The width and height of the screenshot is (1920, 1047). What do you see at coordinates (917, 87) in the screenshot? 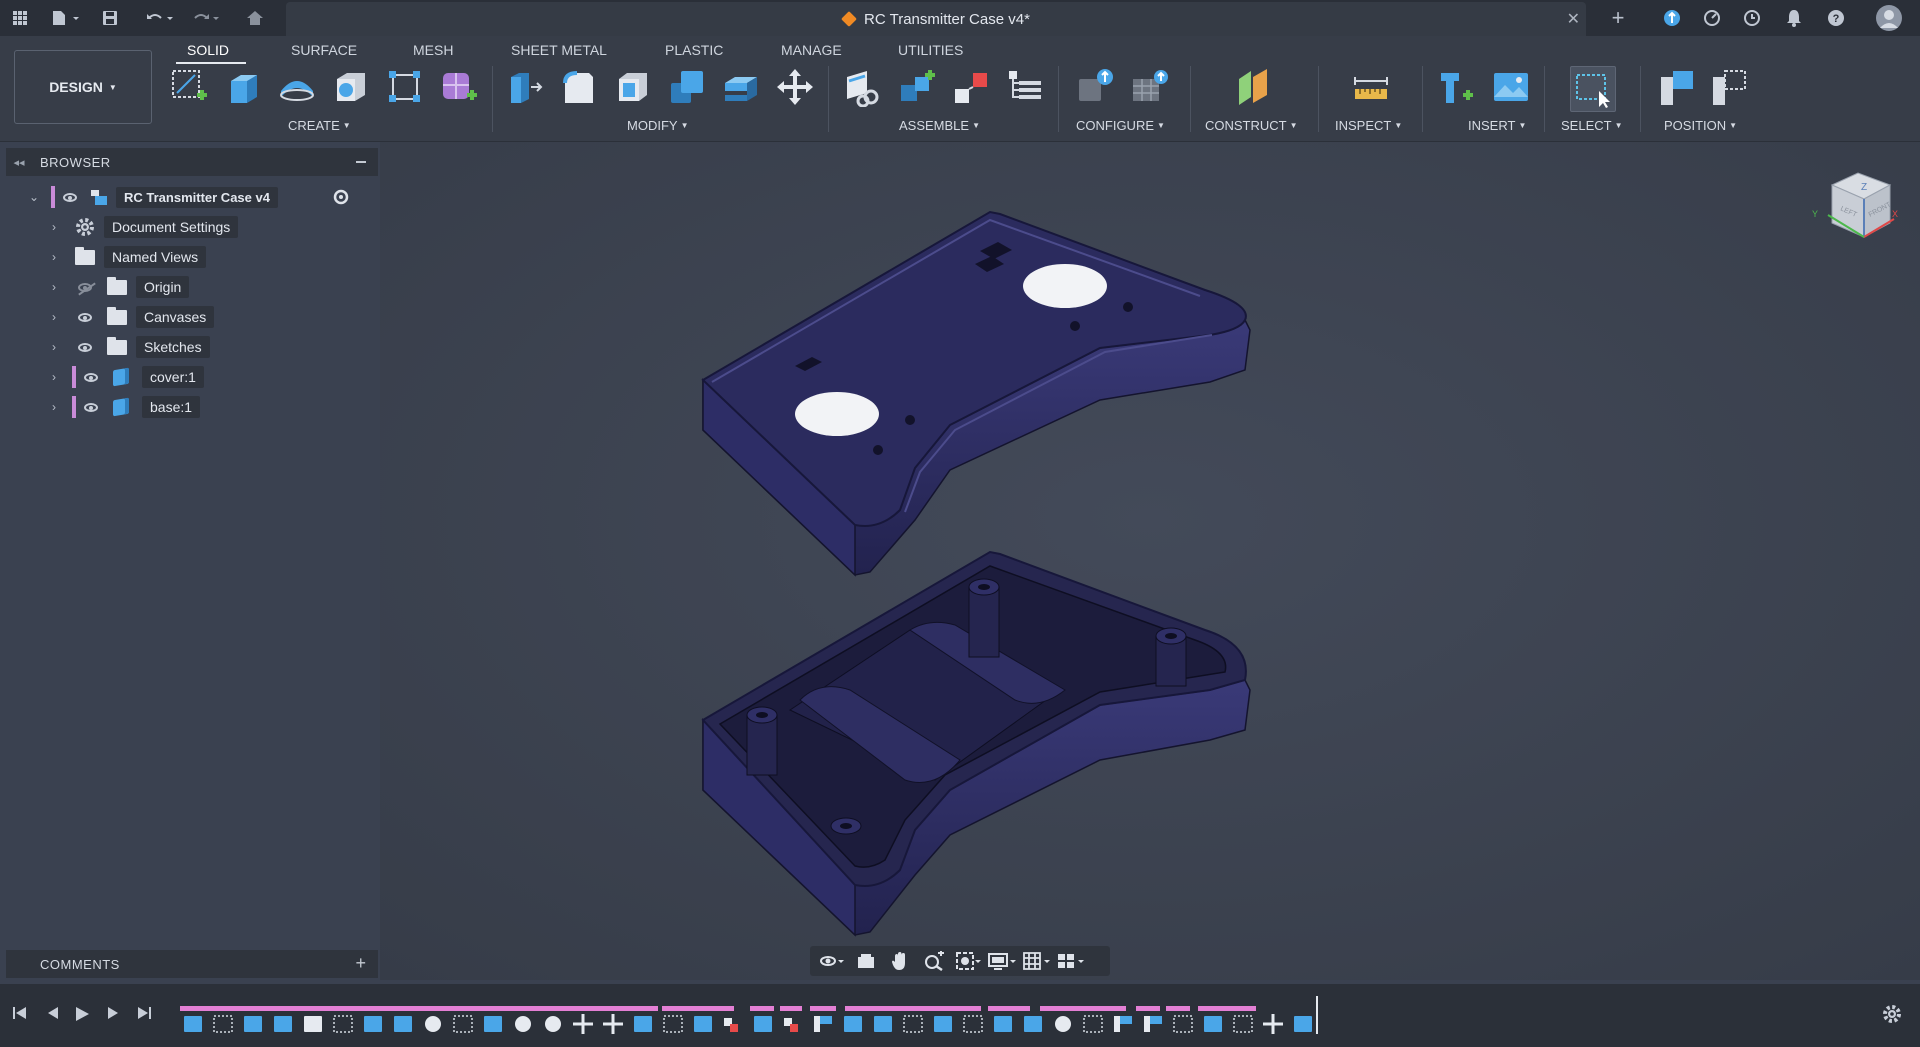
I see `joint-icon` at bounding box center [917, 87].